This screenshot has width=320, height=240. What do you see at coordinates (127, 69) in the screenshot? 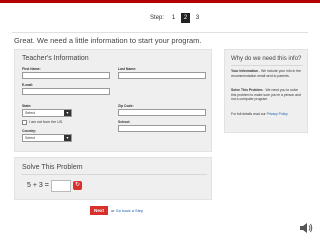
I see `last-name-label: Last Name:` at bounding box center [127, 69].